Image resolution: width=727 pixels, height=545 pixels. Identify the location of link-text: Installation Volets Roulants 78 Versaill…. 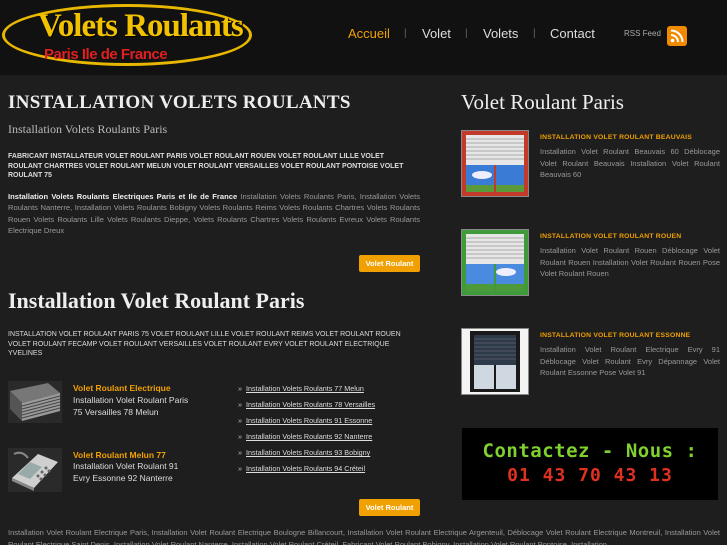
(310, 404).